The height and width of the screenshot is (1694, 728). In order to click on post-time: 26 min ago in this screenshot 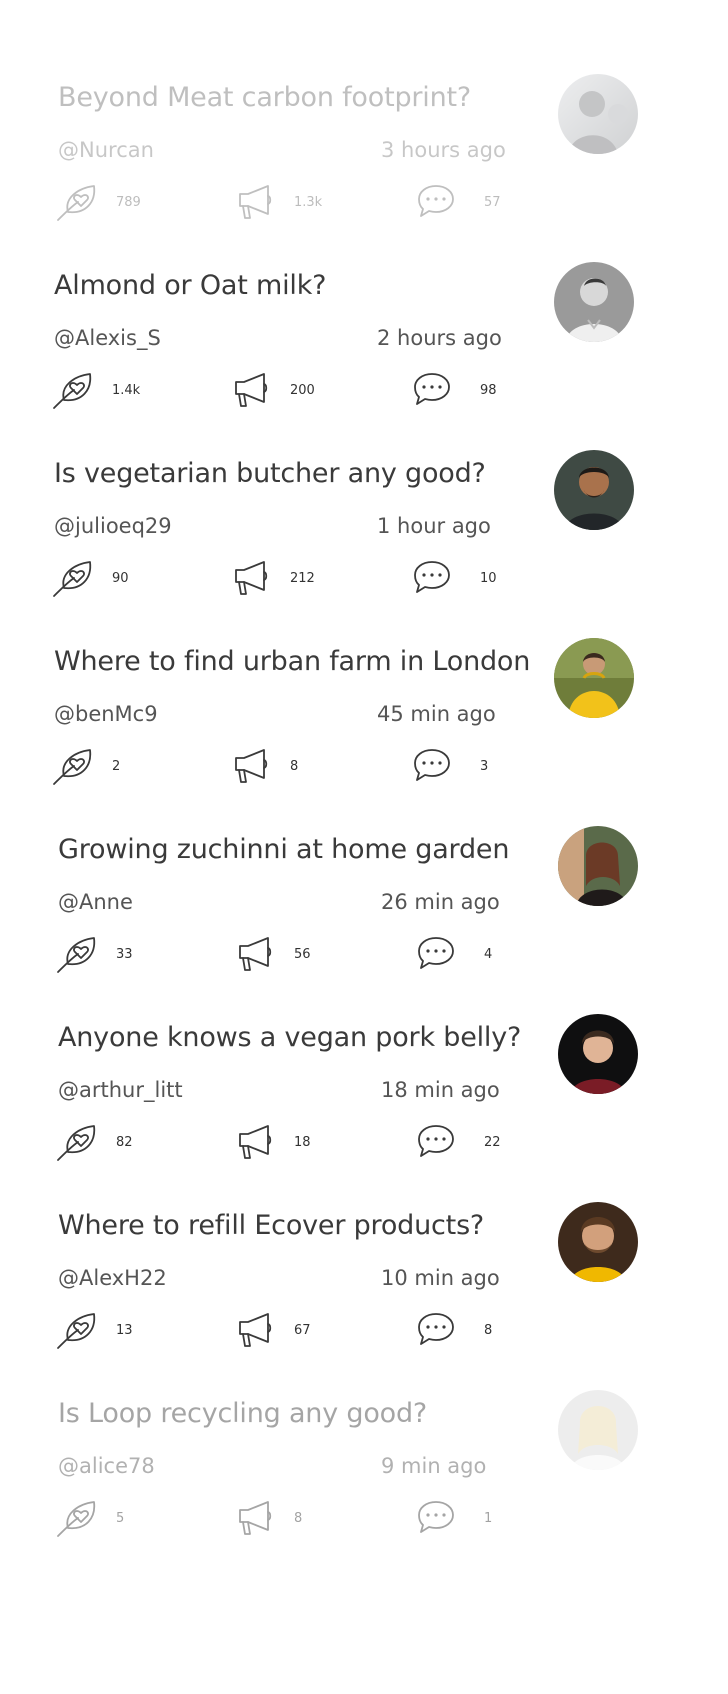, I will do `click(440, 902)`.